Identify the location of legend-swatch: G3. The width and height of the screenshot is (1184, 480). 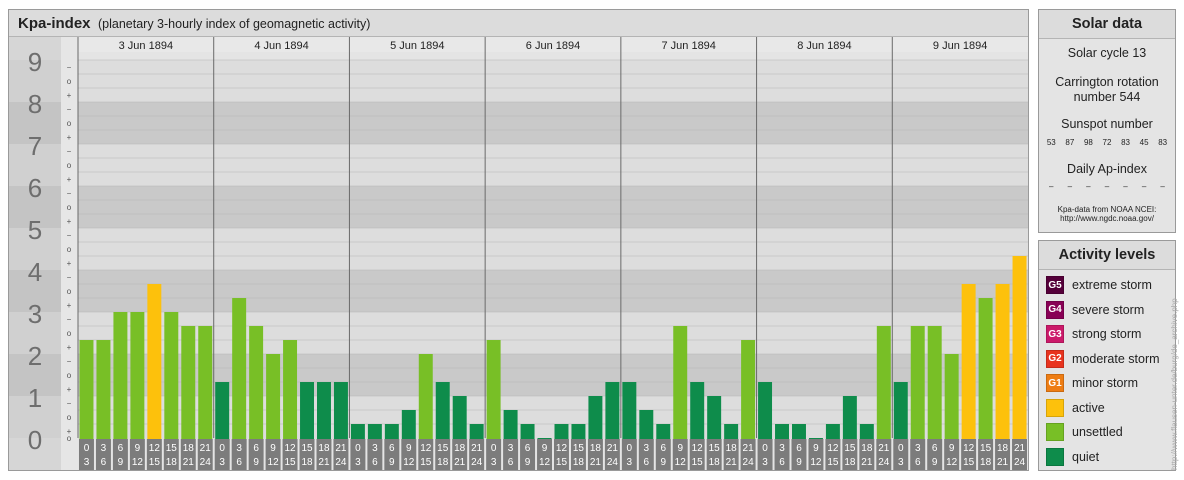
(1055, 334).